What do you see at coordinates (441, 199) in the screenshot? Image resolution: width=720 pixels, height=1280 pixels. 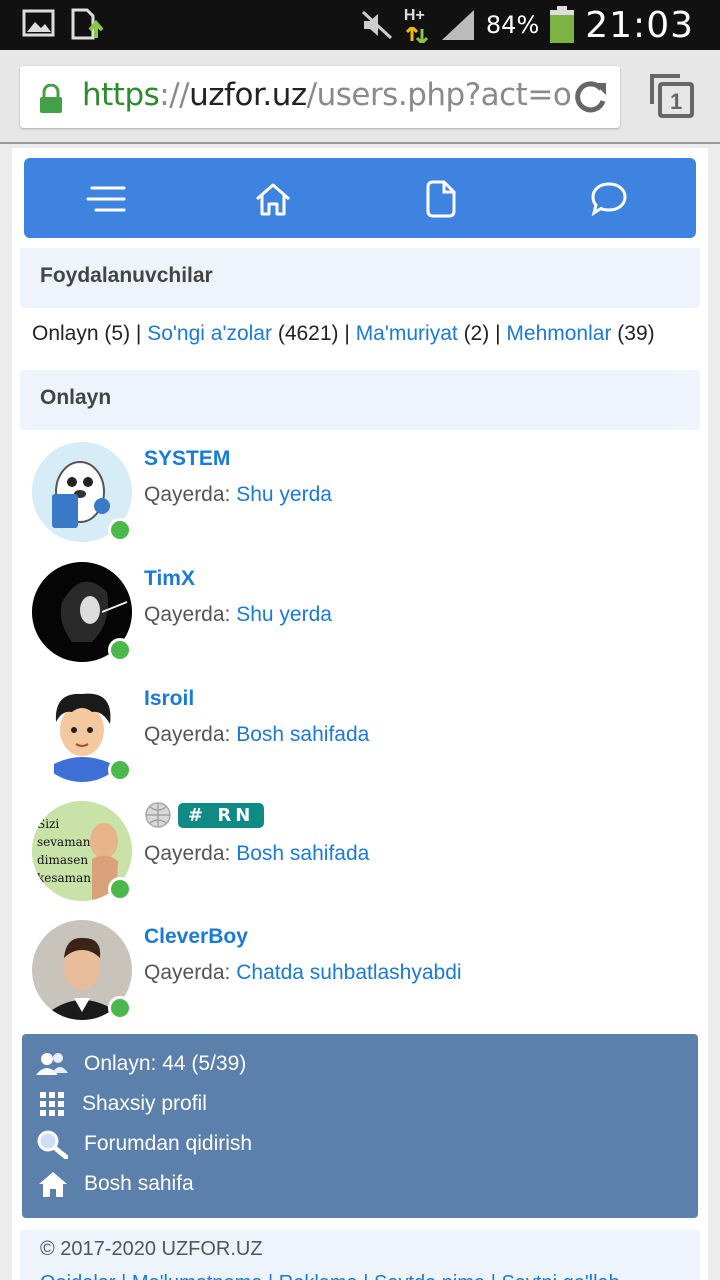 I see `document-icon` at bounding box center [441, 199].